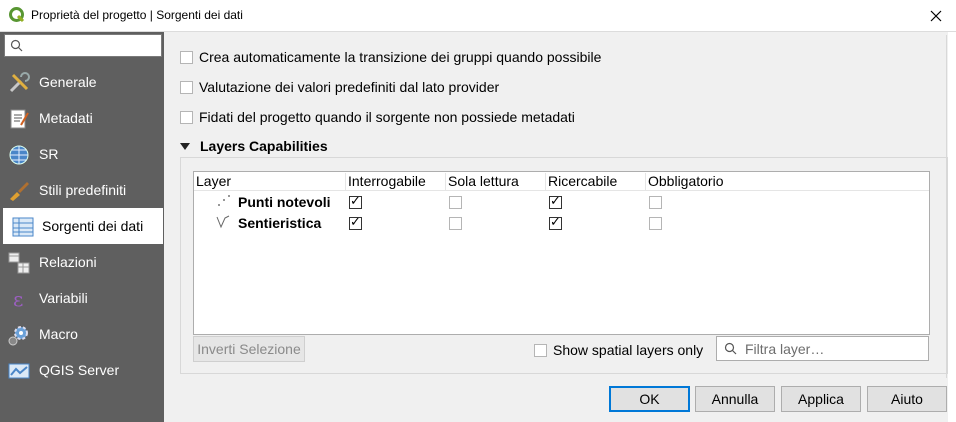  I want to click on collapse-triangle-icon, so click(185, 146).